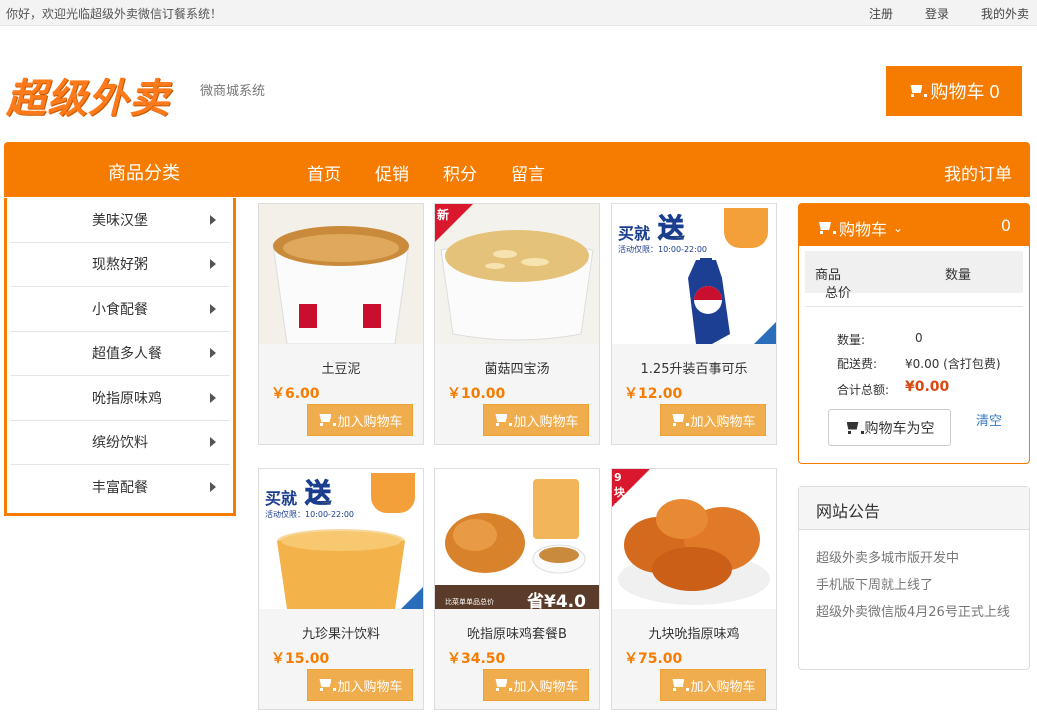 This screenshot has width=1037, height=717. Describe the element at coordinates (978, 172) in the screenshot. I see `my-orders-link: 我的订单` at that location.